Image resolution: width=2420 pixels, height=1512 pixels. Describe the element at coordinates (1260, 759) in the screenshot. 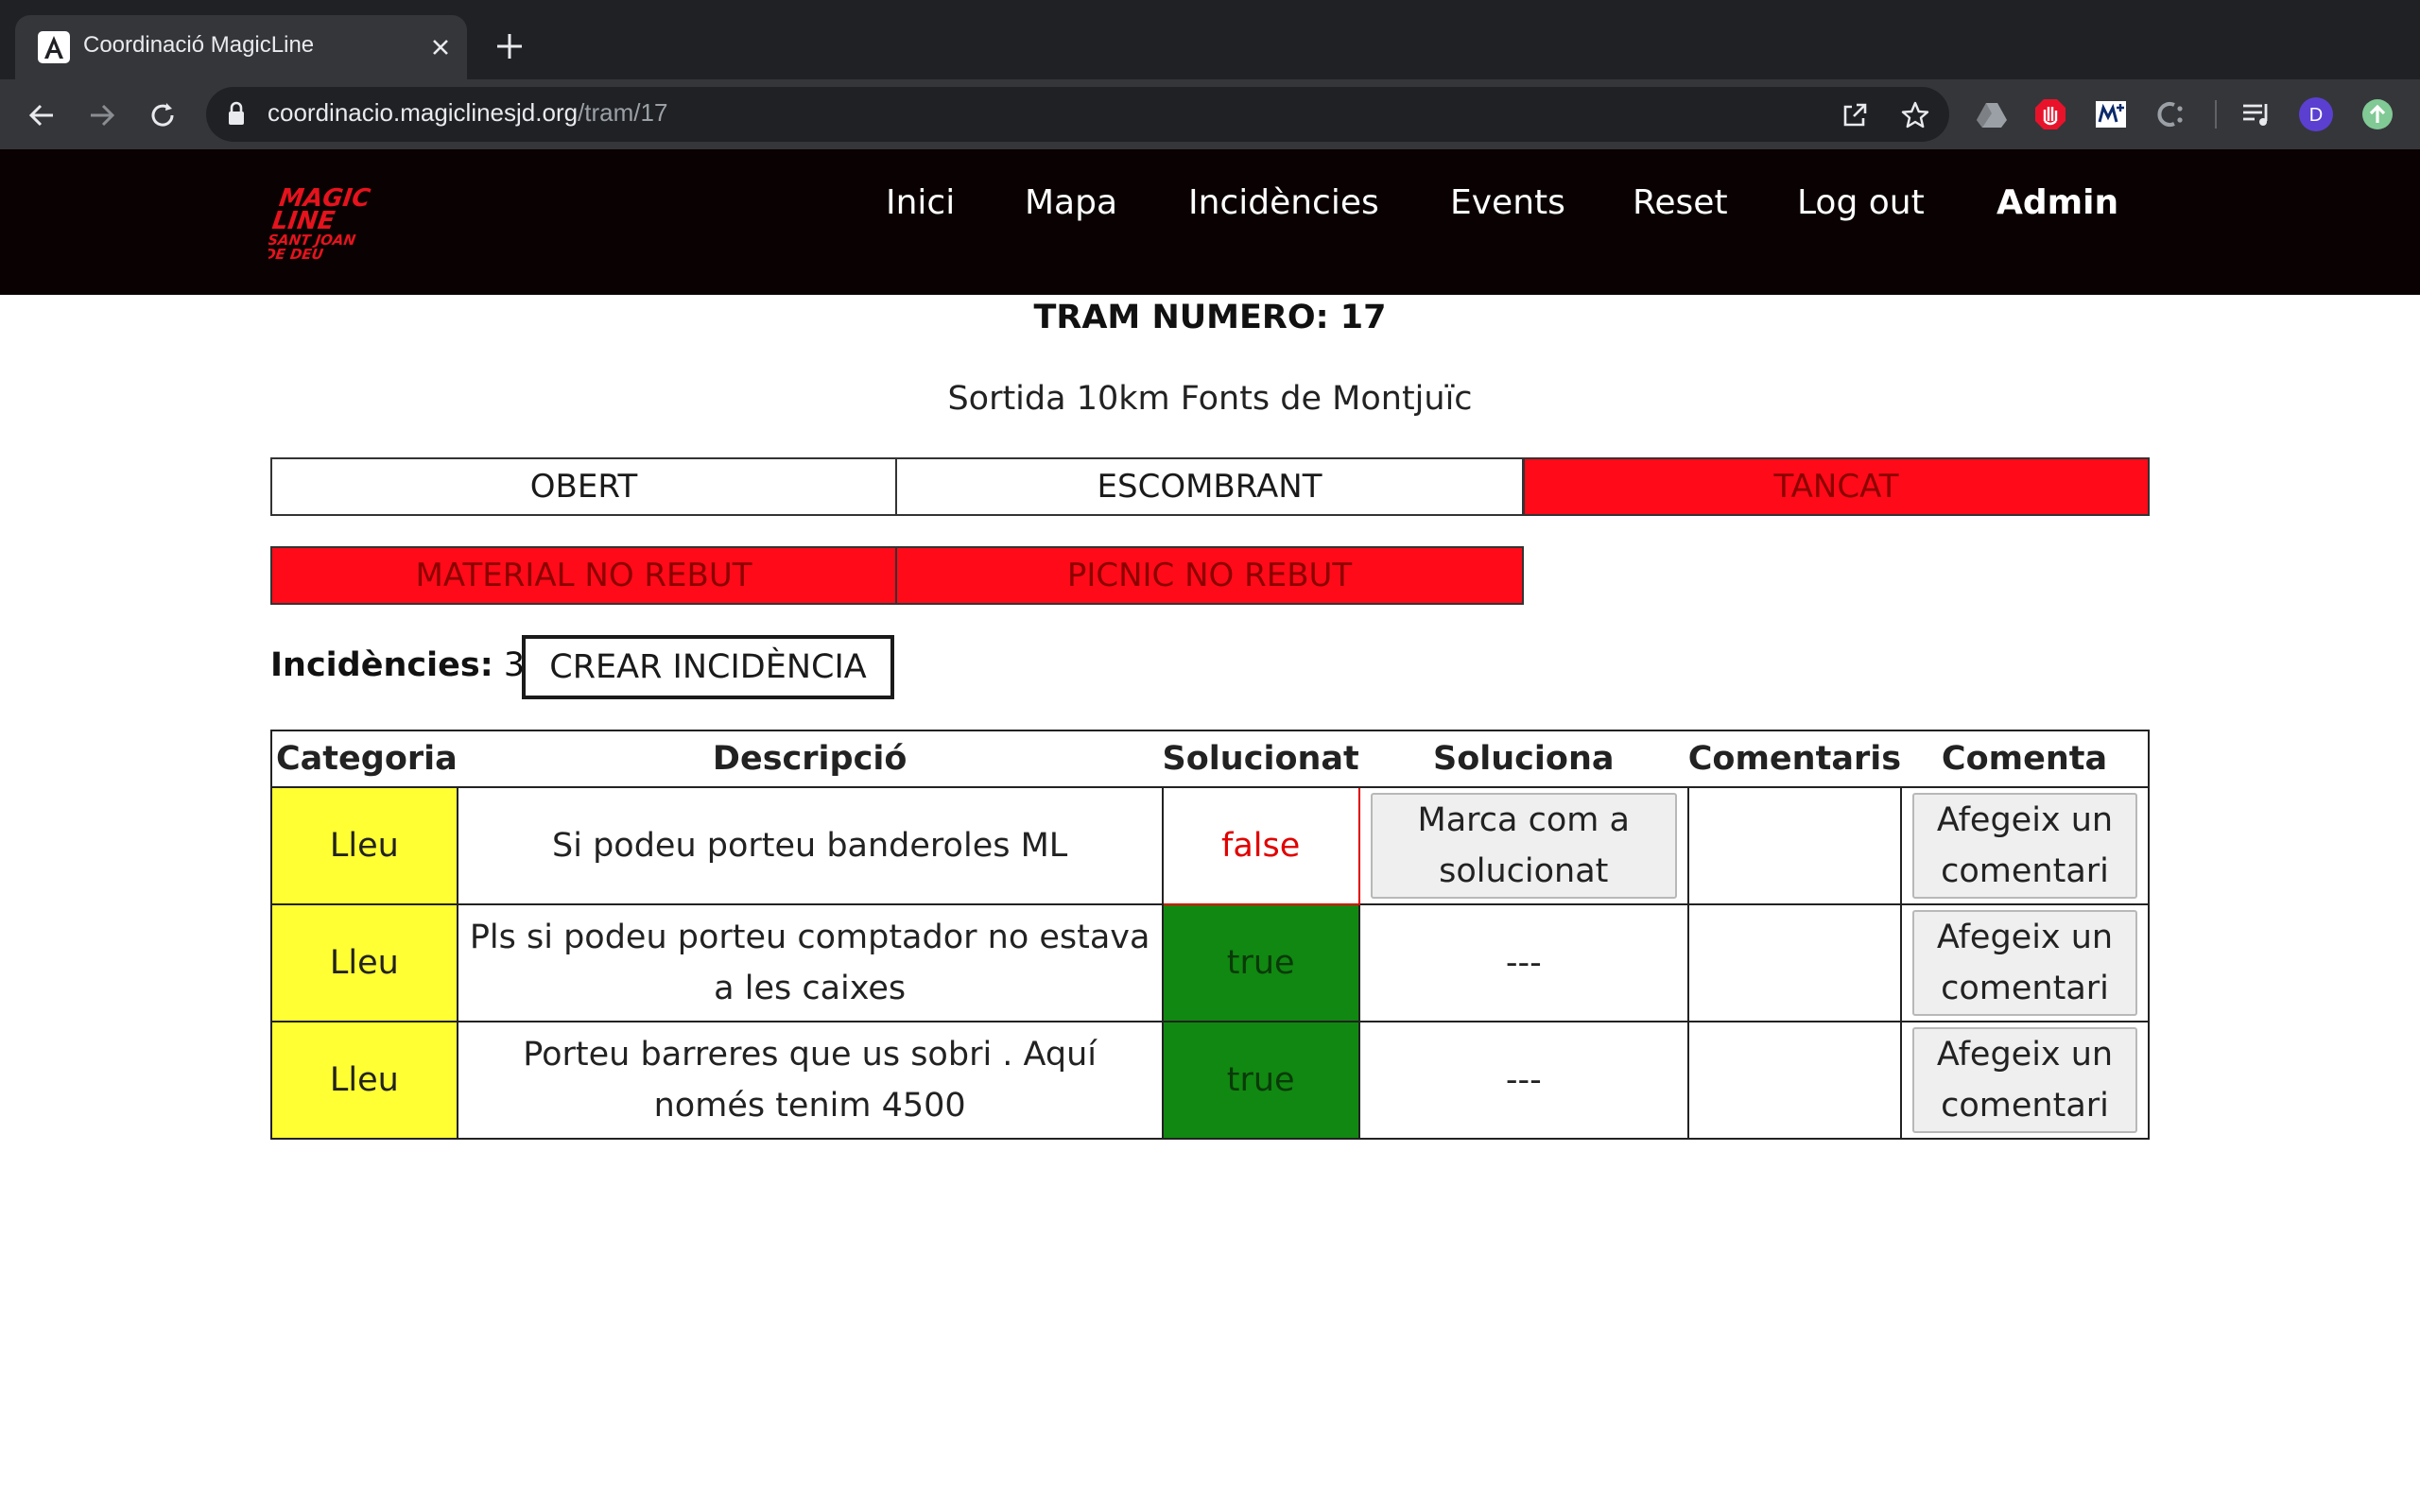

I see `header-solucionat: Solucionat` at that location.